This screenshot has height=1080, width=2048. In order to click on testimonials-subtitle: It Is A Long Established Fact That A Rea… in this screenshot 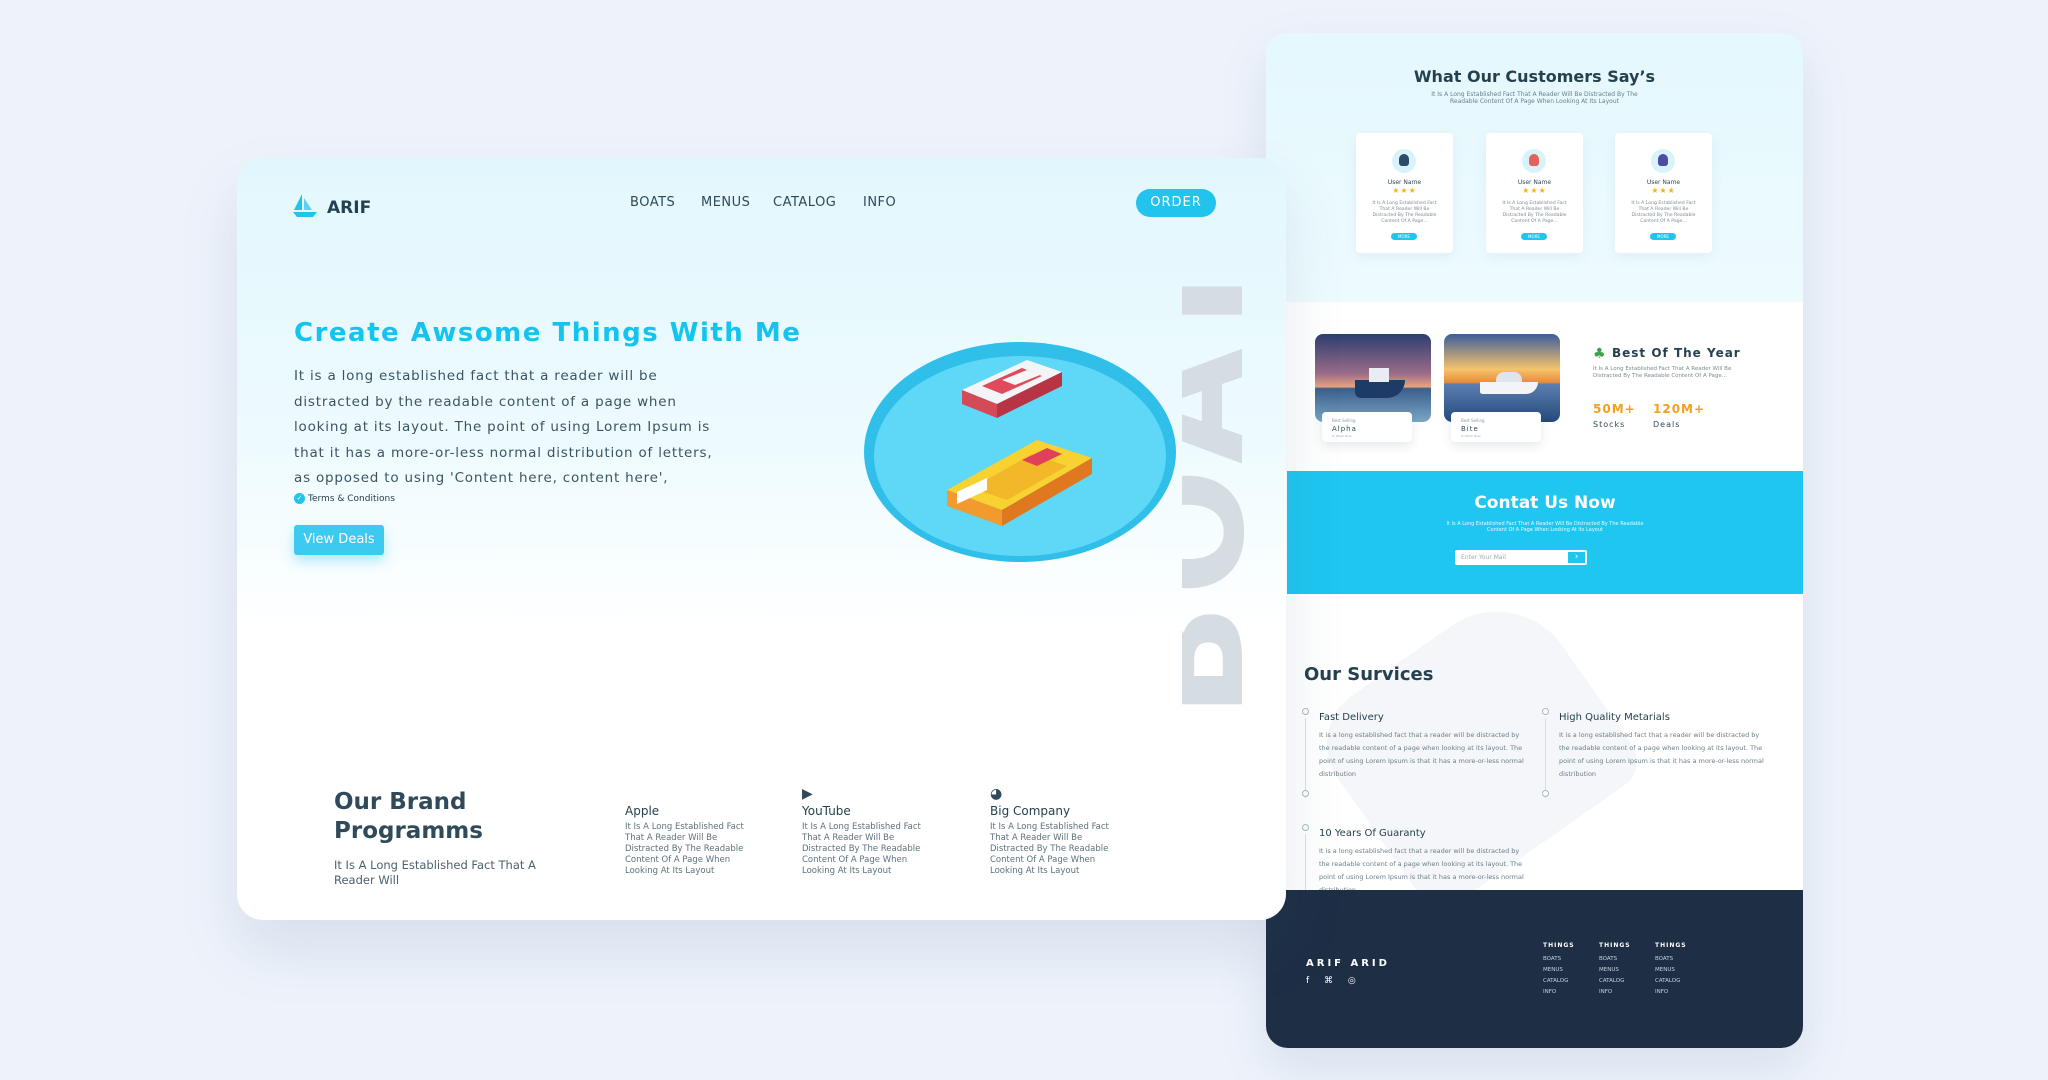, I will do `click(1534, 98)`.